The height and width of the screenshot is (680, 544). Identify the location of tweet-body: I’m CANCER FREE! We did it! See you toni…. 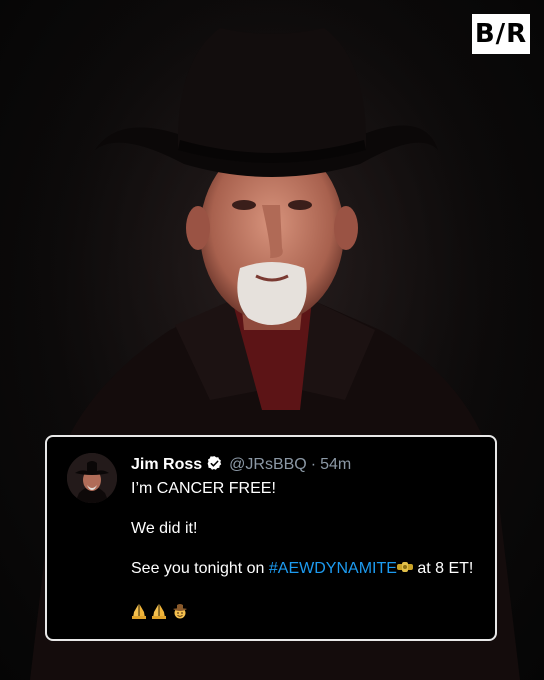
(306, 529).